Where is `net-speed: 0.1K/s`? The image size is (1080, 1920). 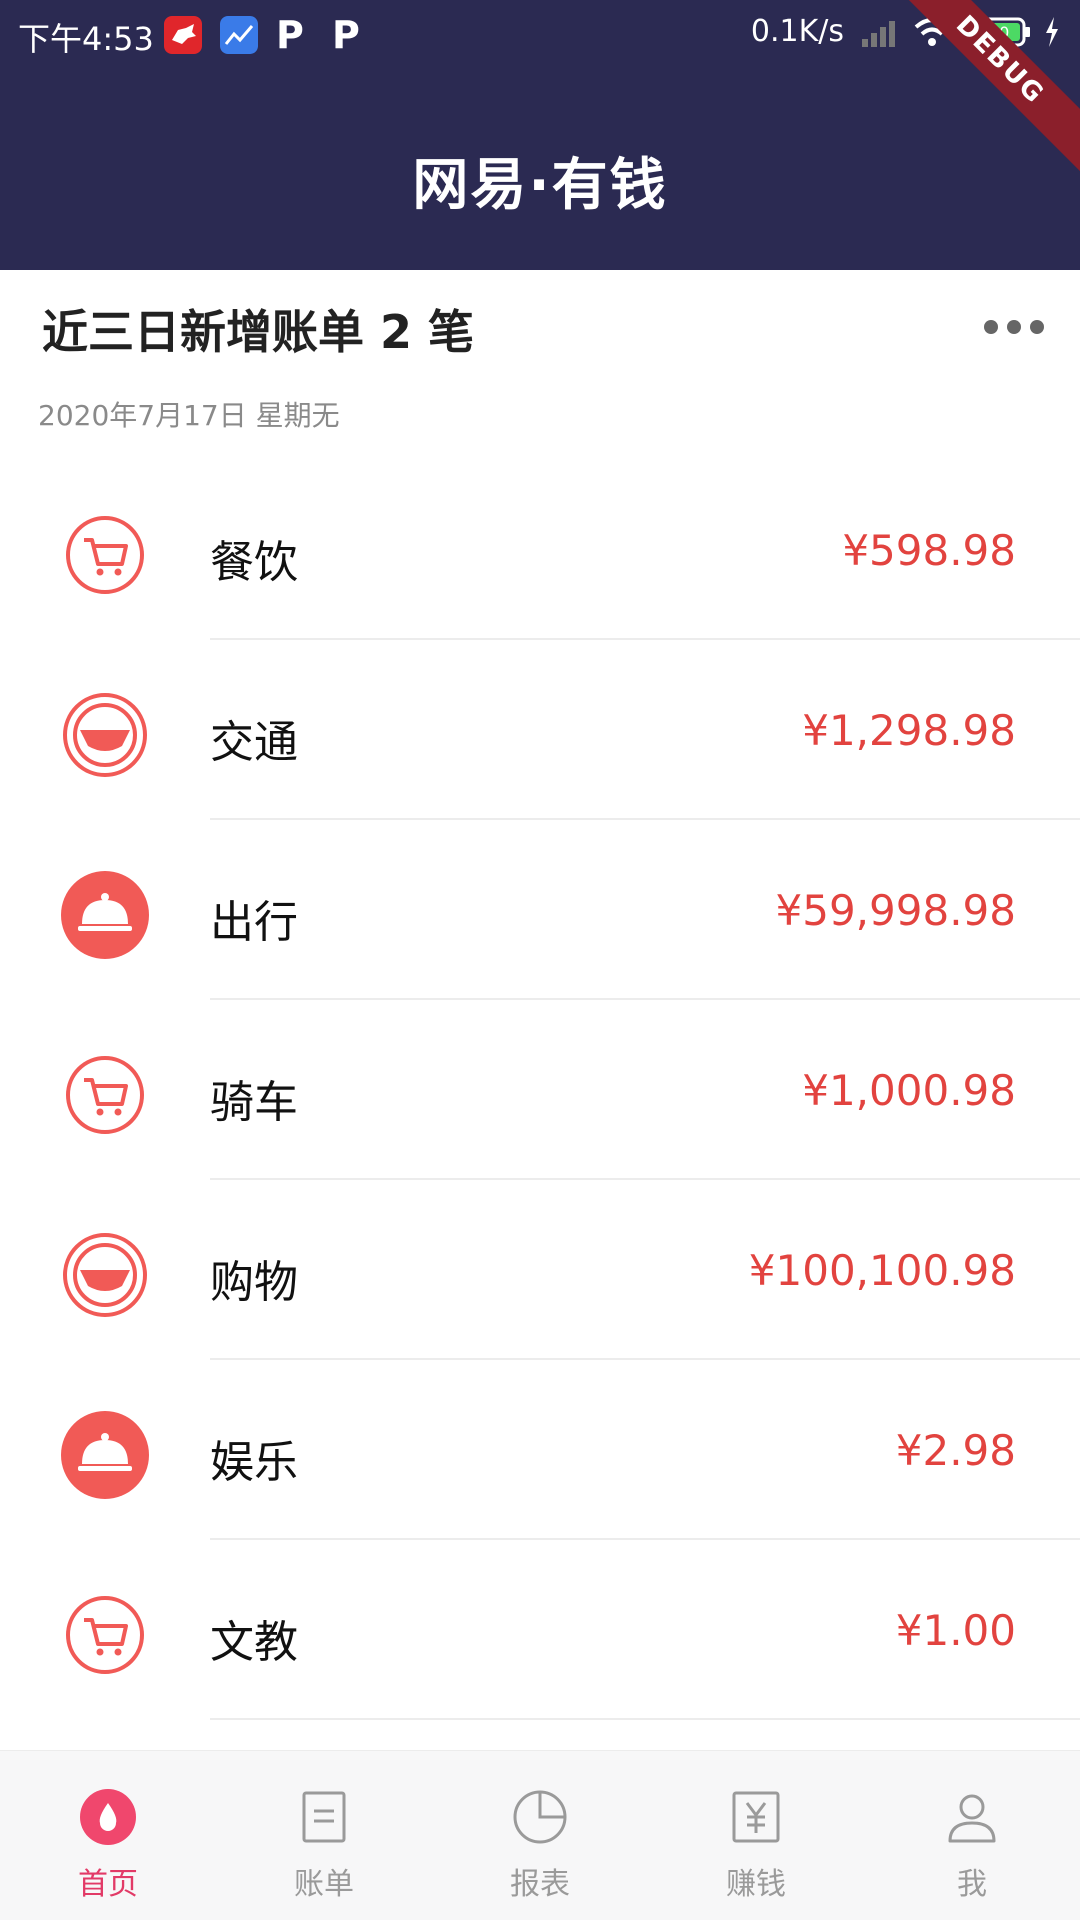
net-speed: 0.1K/s is located at coordinates (797, 31).